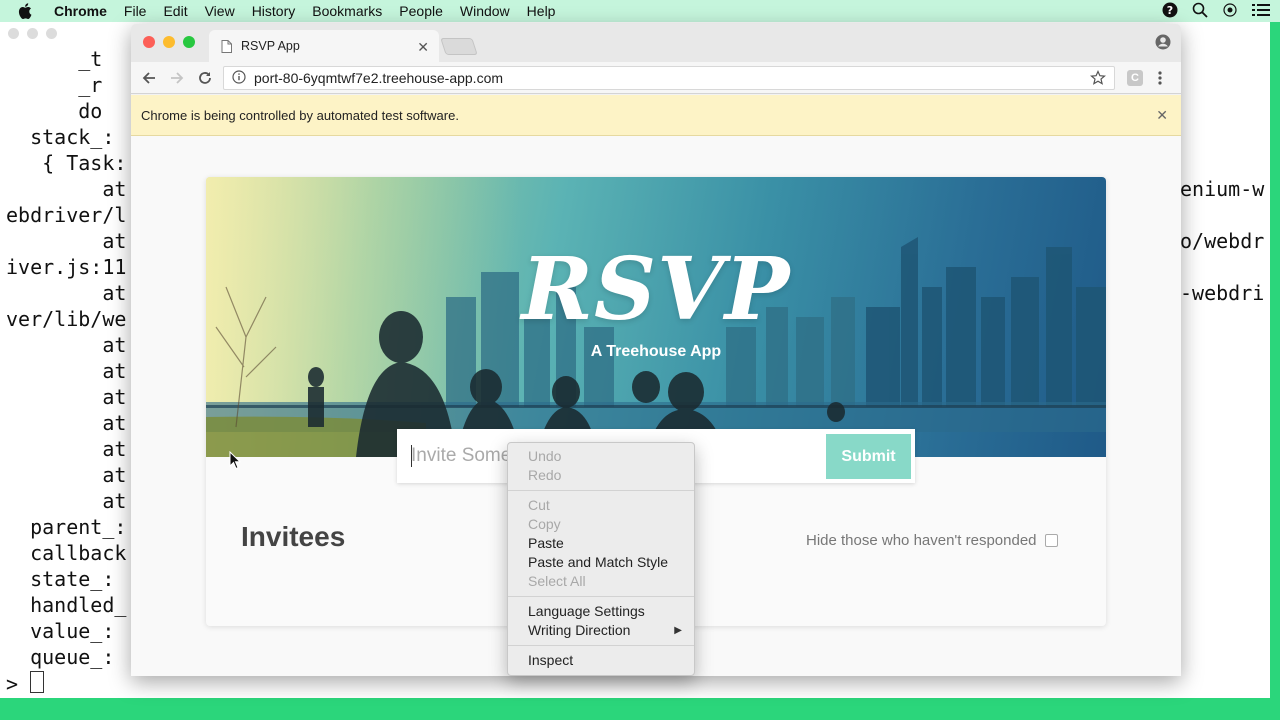  Describe the element at coordinates (1222, 241) in the screenshot. I see `terminal-right-line: o/webdr` at that location.